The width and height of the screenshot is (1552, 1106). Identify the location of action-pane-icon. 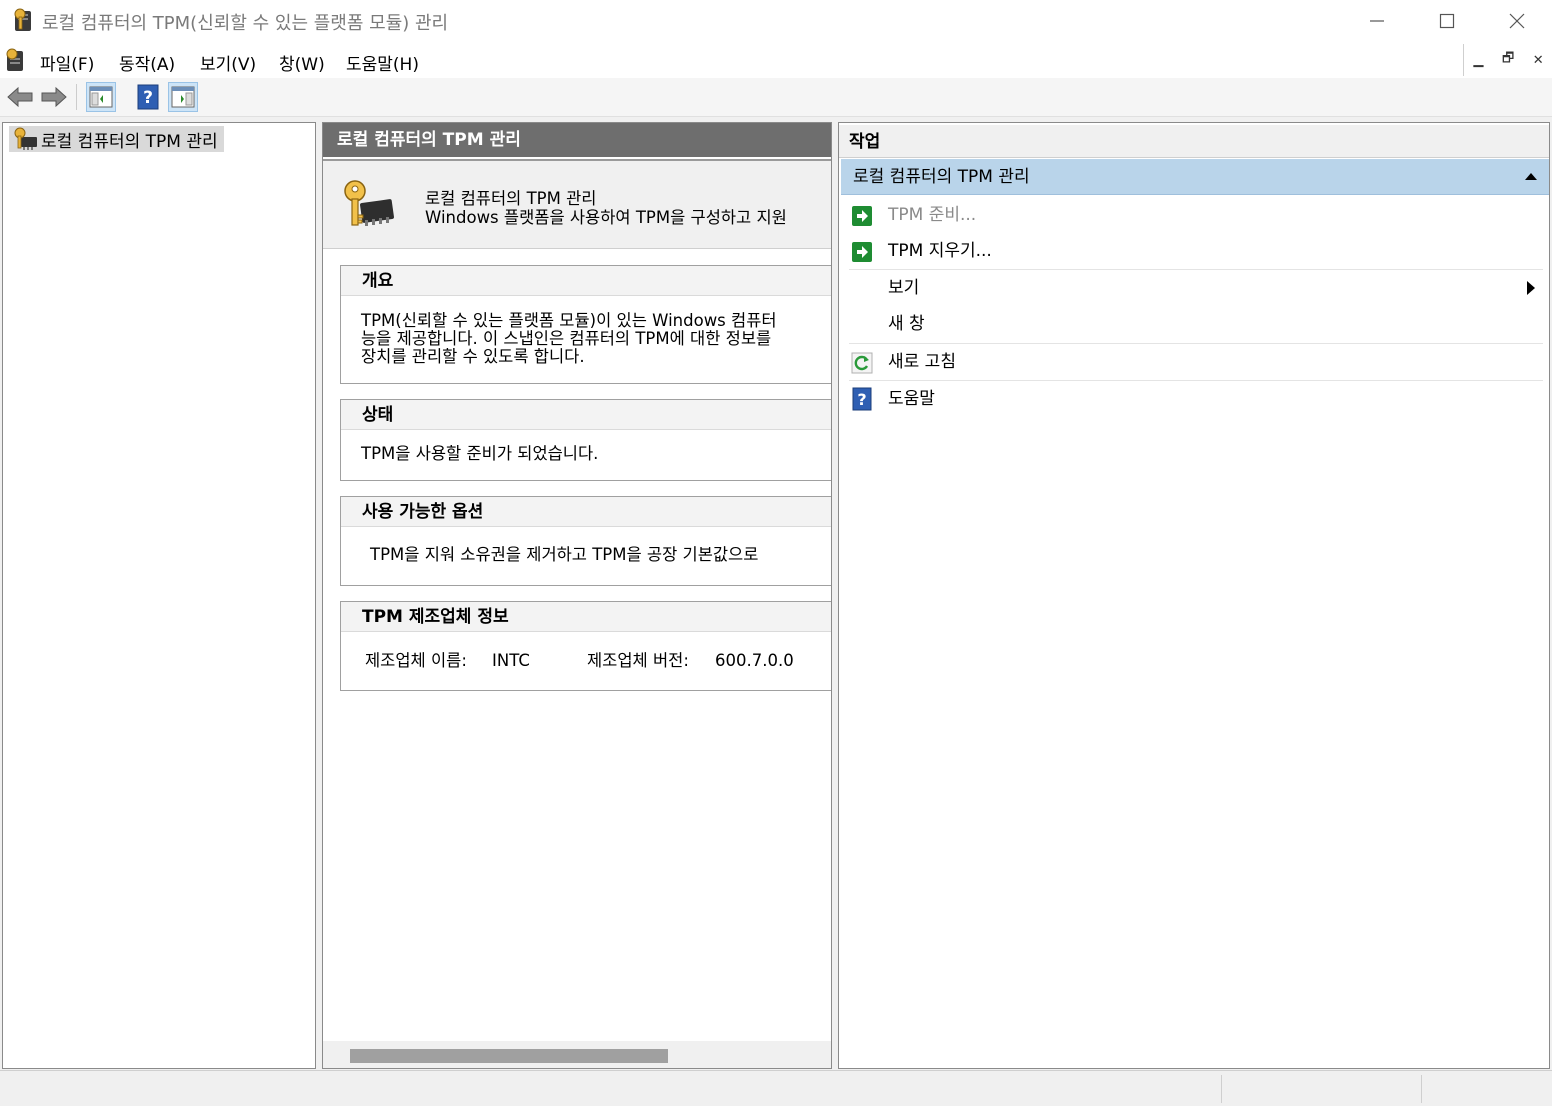
(183, 97).